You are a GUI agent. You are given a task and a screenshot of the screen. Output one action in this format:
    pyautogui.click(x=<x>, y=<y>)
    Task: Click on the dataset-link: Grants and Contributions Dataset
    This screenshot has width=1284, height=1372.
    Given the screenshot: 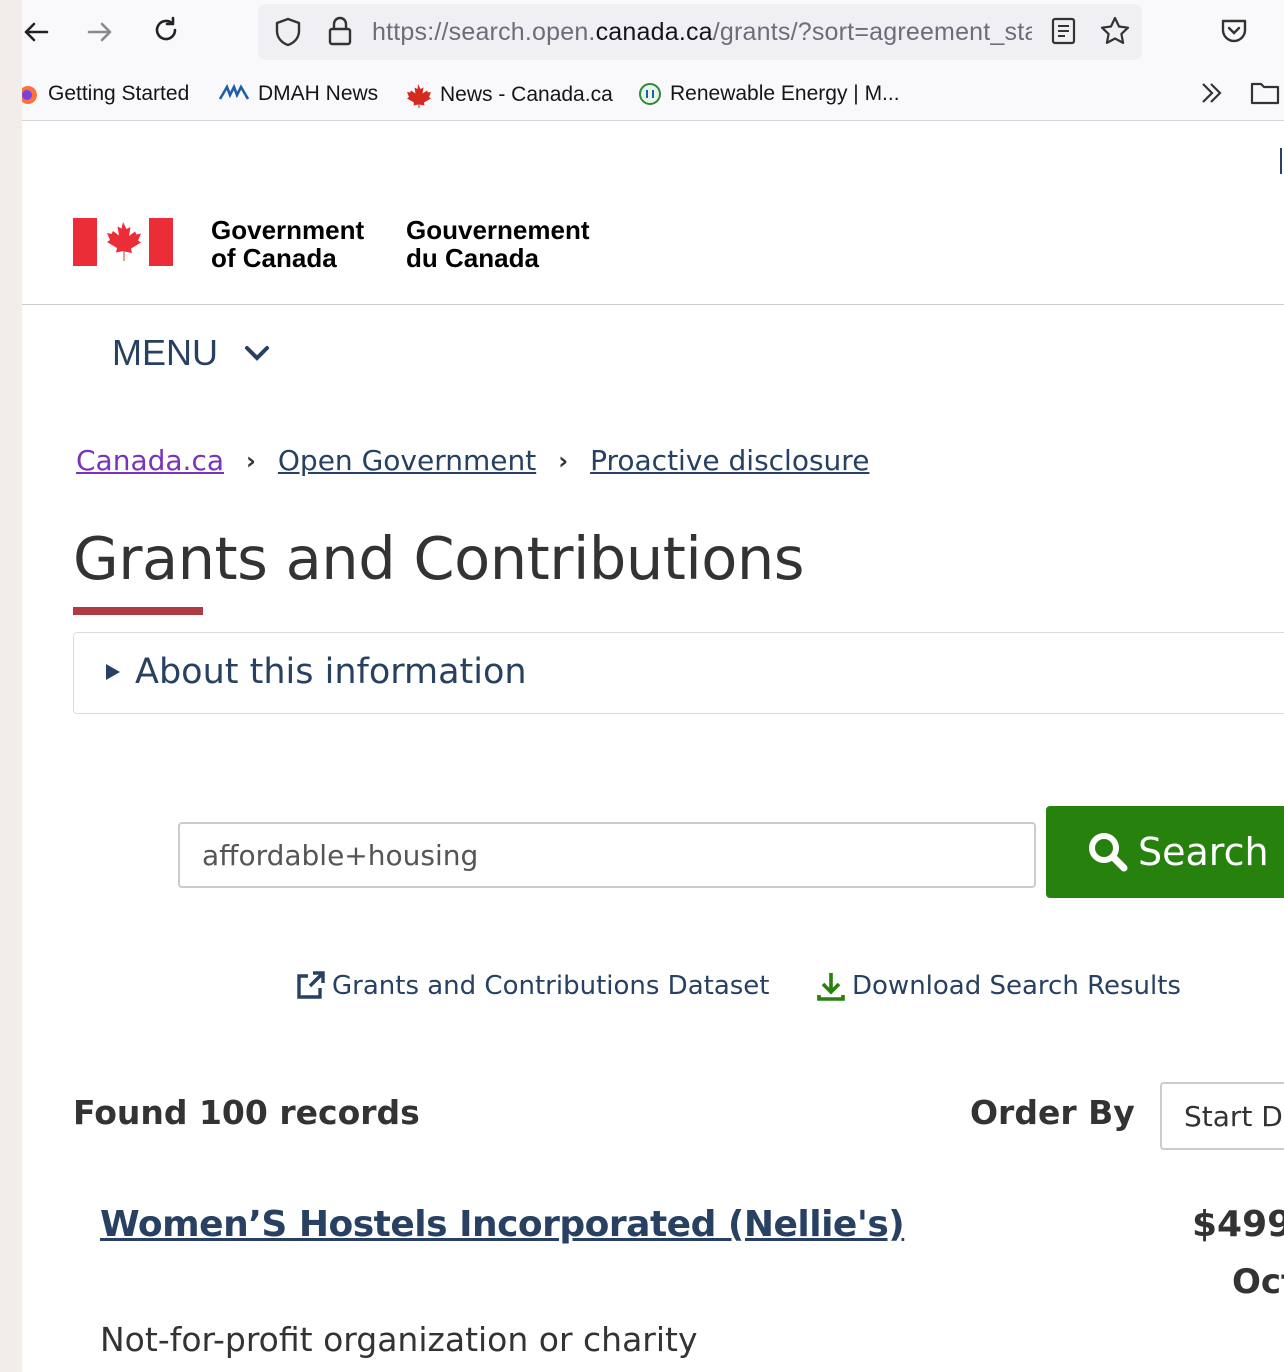 What is the action you would take?
    pyautogui.click(x=532, y=986)
    